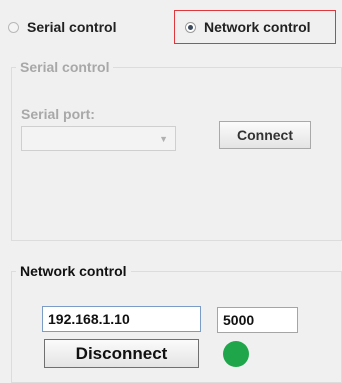 Image resolution: width=342 pixels, height=383 pixels. Describe the element at coordinates (257, 320) in the screenshot. I see `port-number-field: 5000` at that location.